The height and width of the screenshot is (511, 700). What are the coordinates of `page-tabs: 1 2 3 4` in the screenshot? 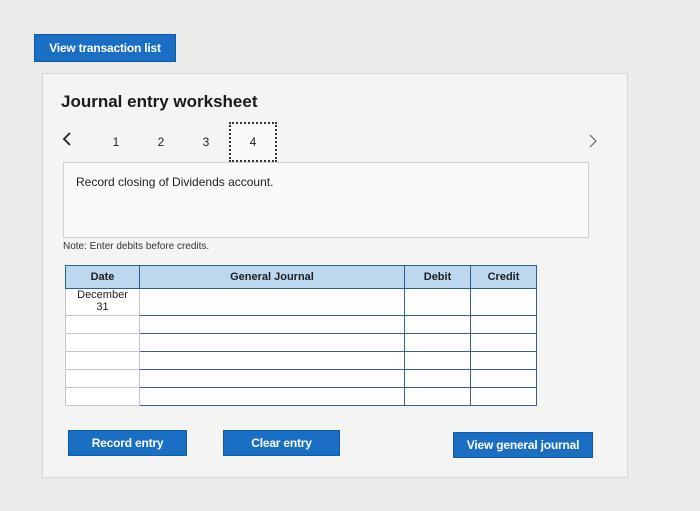 It's located at (193, 142).